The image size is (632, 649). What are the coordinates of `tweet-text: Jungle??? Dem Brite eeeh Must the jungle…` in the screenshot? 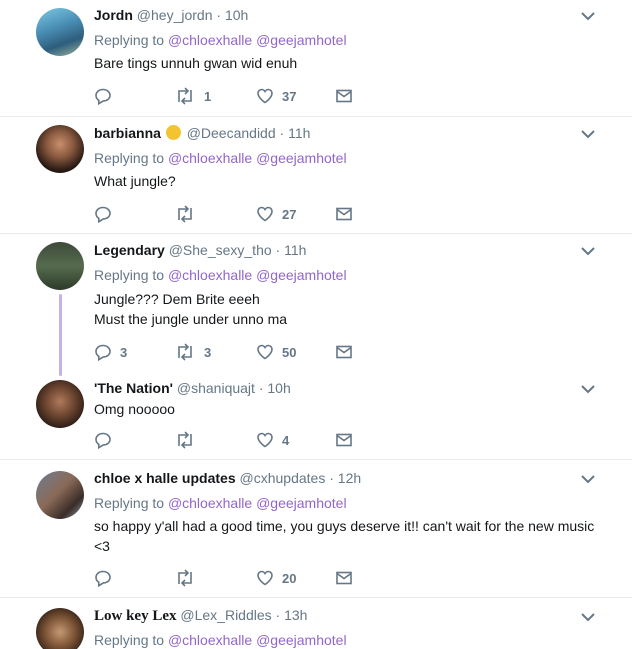 It's located at (349, 309).